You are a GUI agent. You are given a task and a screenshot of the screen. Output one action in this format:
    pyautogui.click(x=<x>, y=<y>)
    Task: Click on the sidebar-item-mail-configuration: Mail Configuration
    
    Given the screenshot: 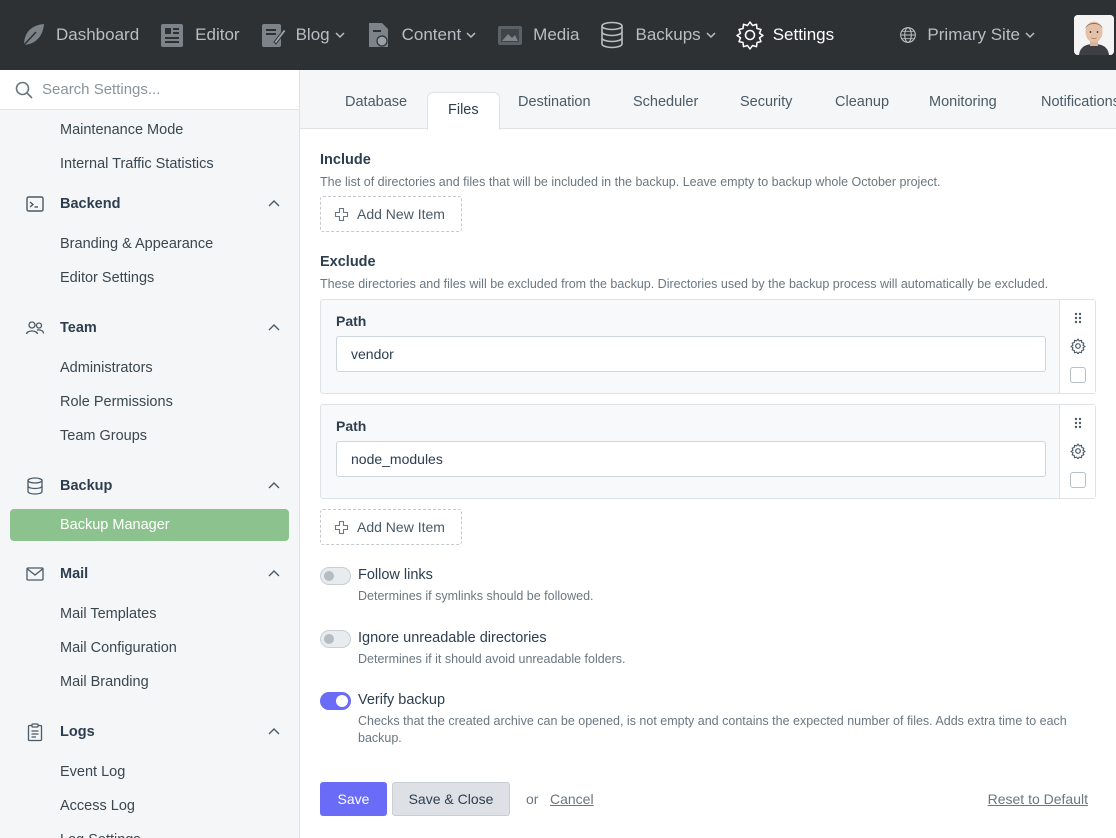 What is the action you would take?
    pyautogui.click(x=149, y=648)
    